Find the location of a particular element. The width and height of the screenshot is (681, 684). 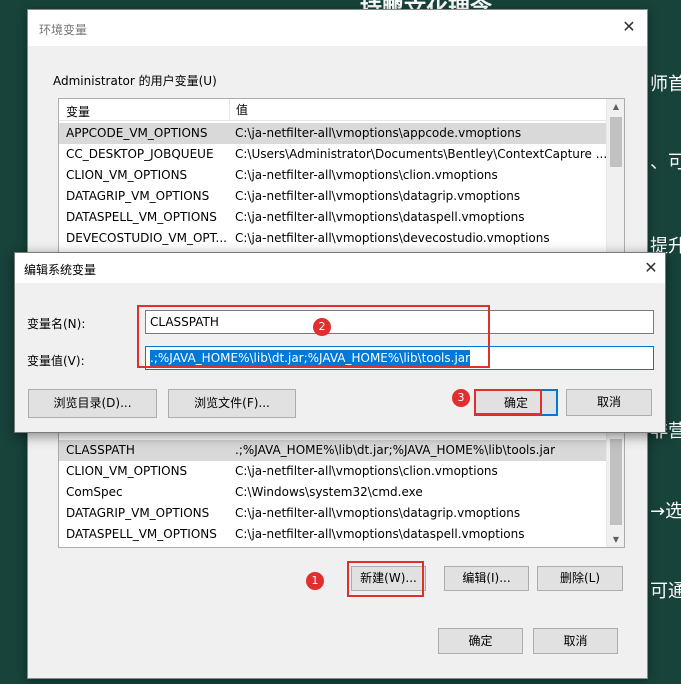

arrow-down-icon: ▼ is located at coordinates (615, 539).